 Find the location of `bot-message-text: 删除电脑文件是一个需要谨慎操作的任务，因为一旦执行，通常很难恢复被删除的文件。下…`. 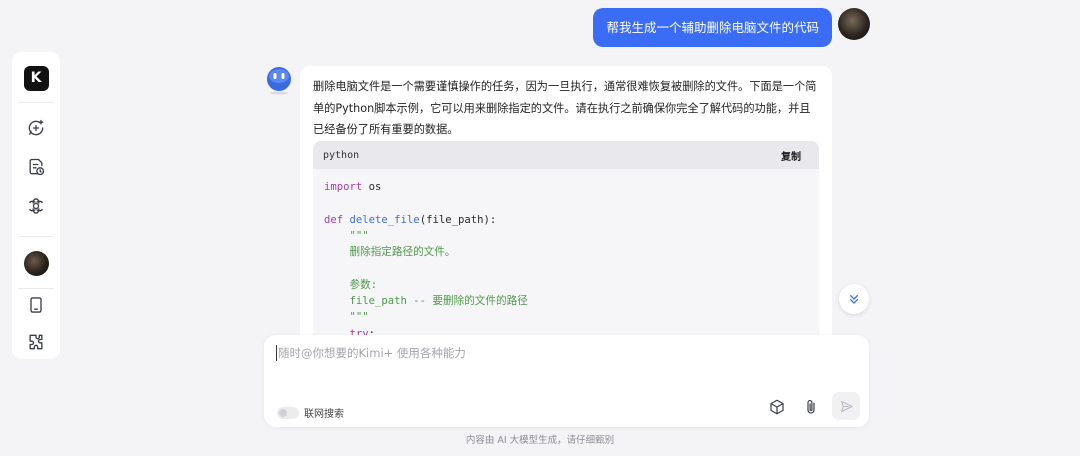

bot-message-text: 删除电脑文件是一个需要谨慎操作的任务，因为一旦执行，通常很难恢复被删除的文件。下… is located at coordinates (565, 108).